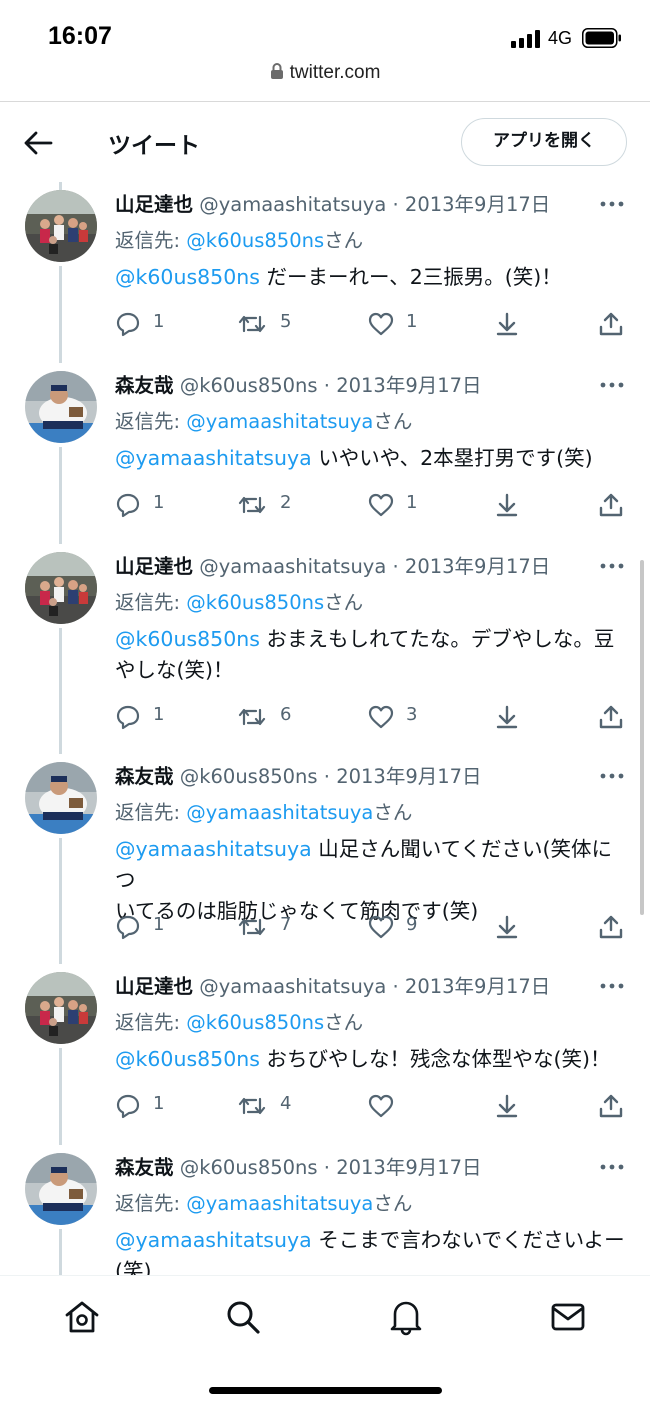 This screenshot has height=1407, width=650. What do you see at coordinates (560, 38) in the screenshot?
I see `network-type: 4G` at bounding box center [560, 38].